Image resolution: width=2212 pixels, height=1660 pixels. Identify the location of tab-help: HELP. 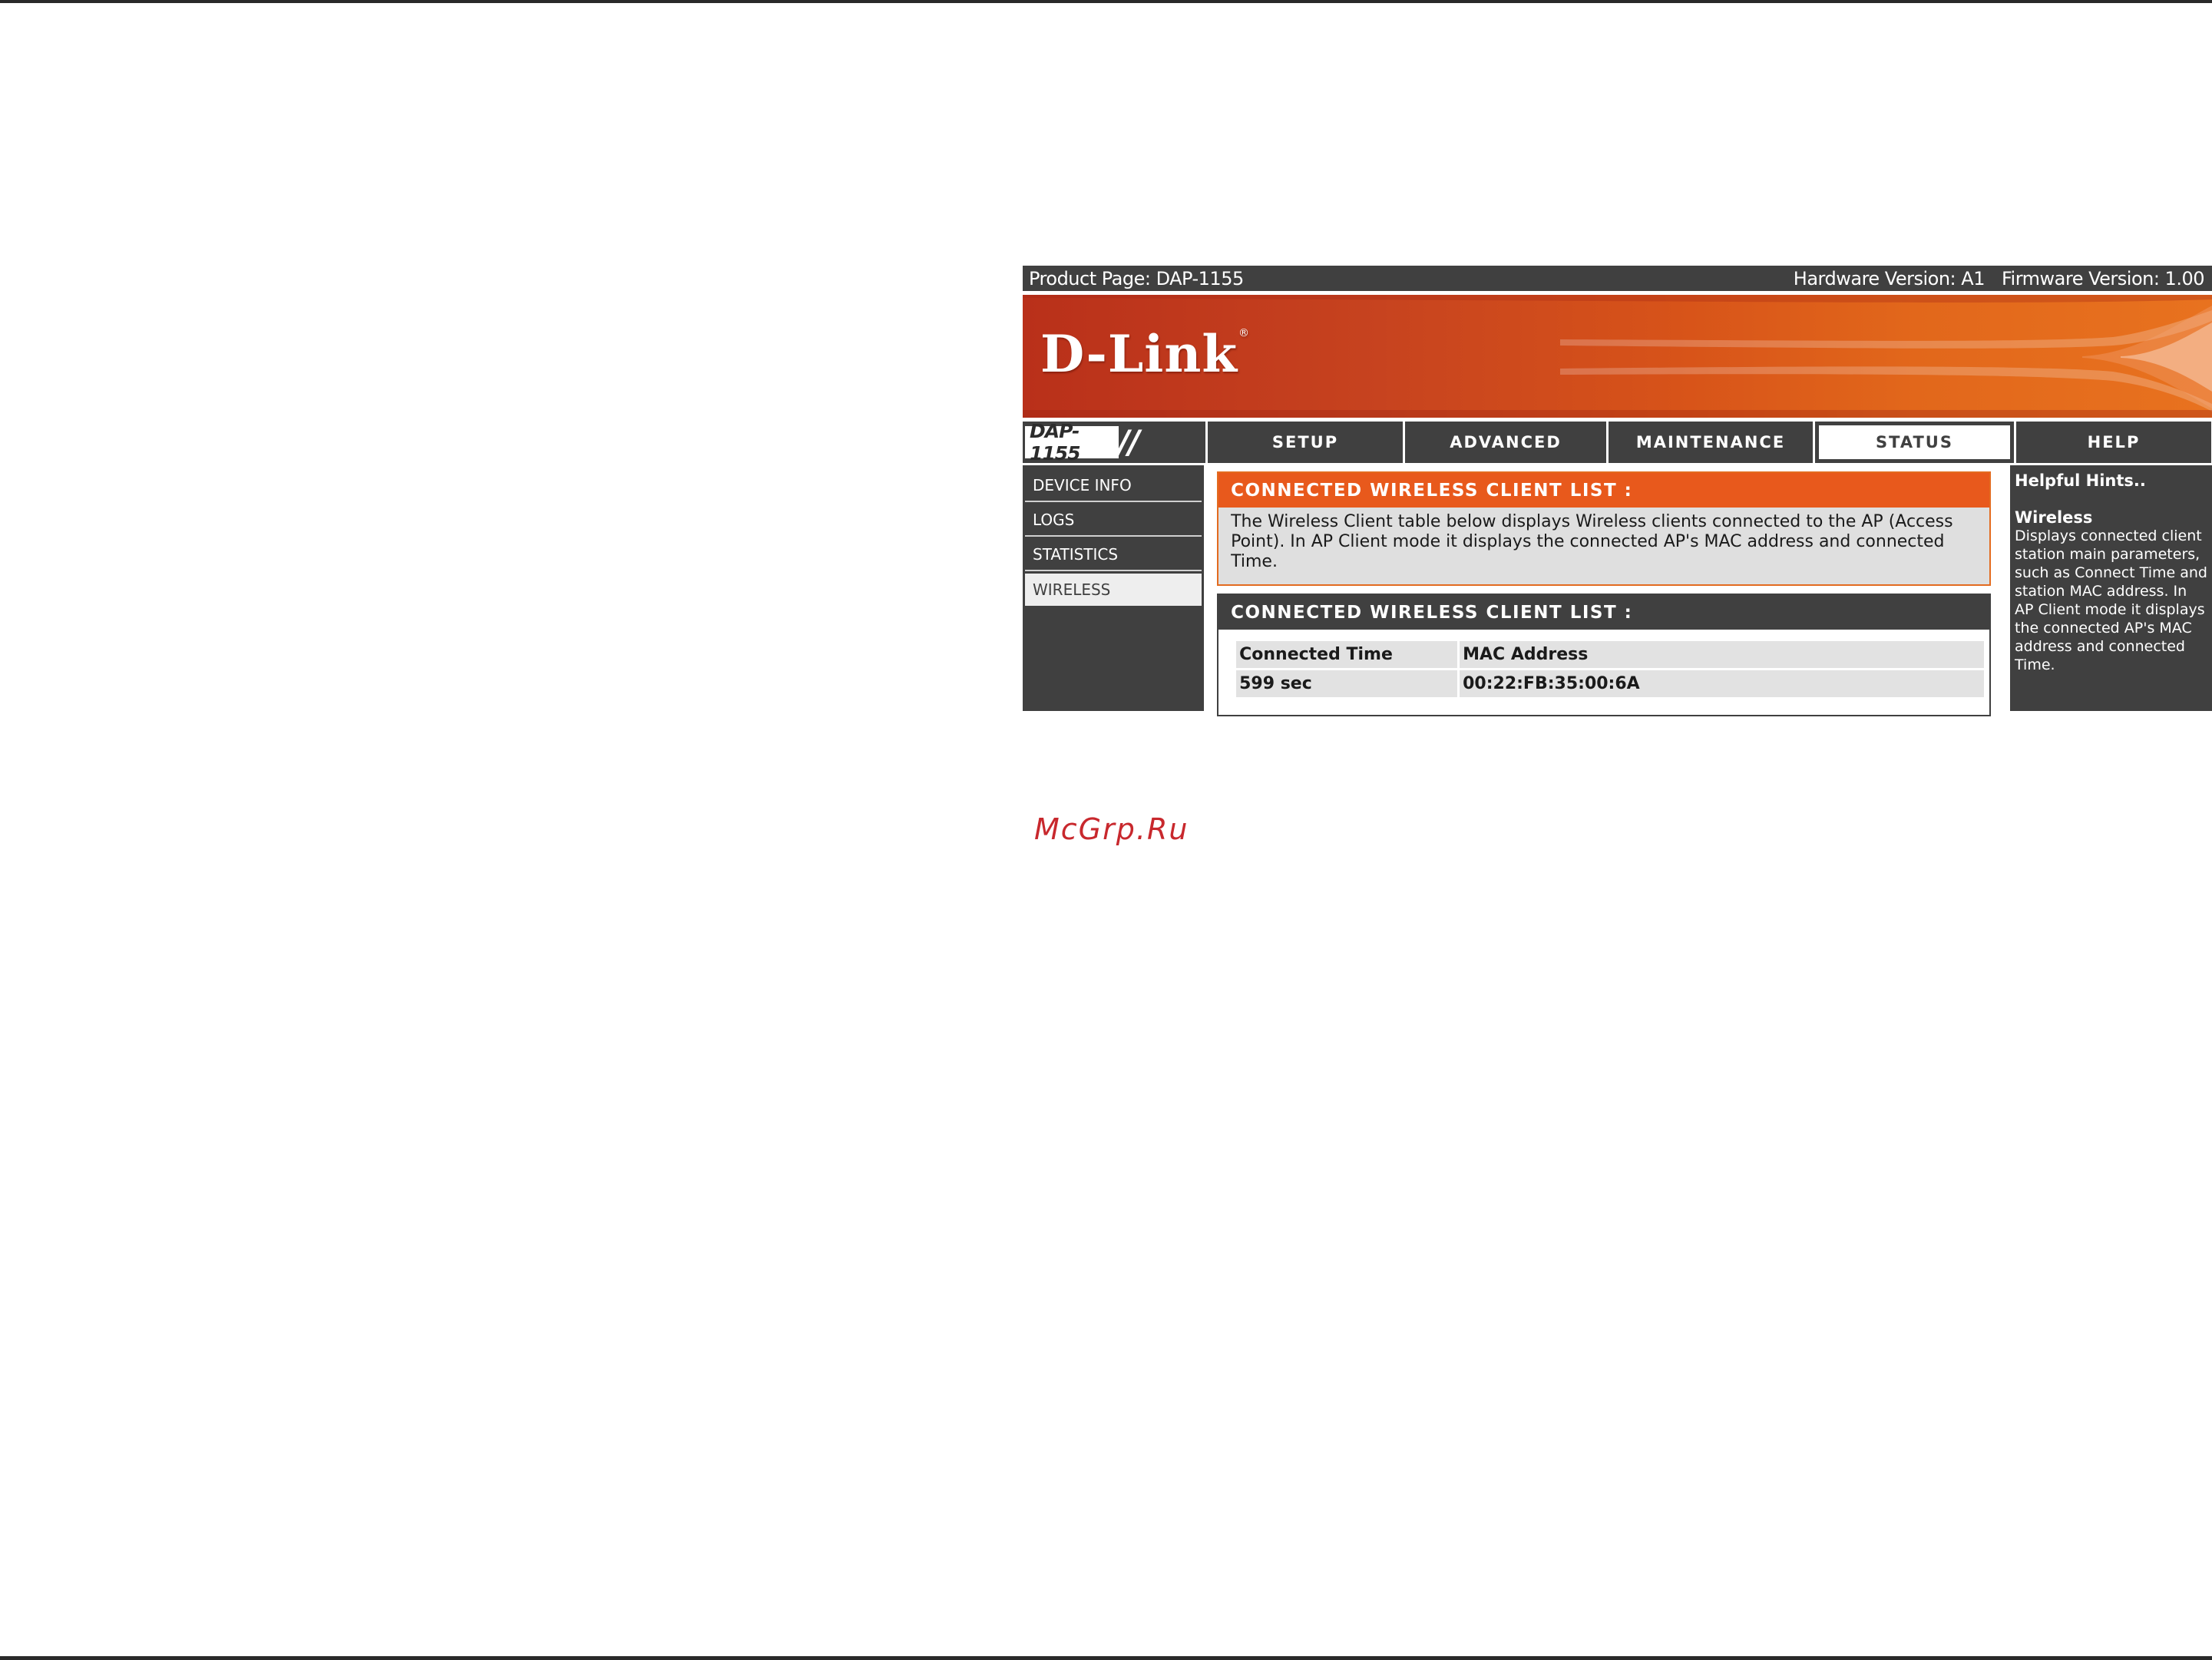
(2114, 442).